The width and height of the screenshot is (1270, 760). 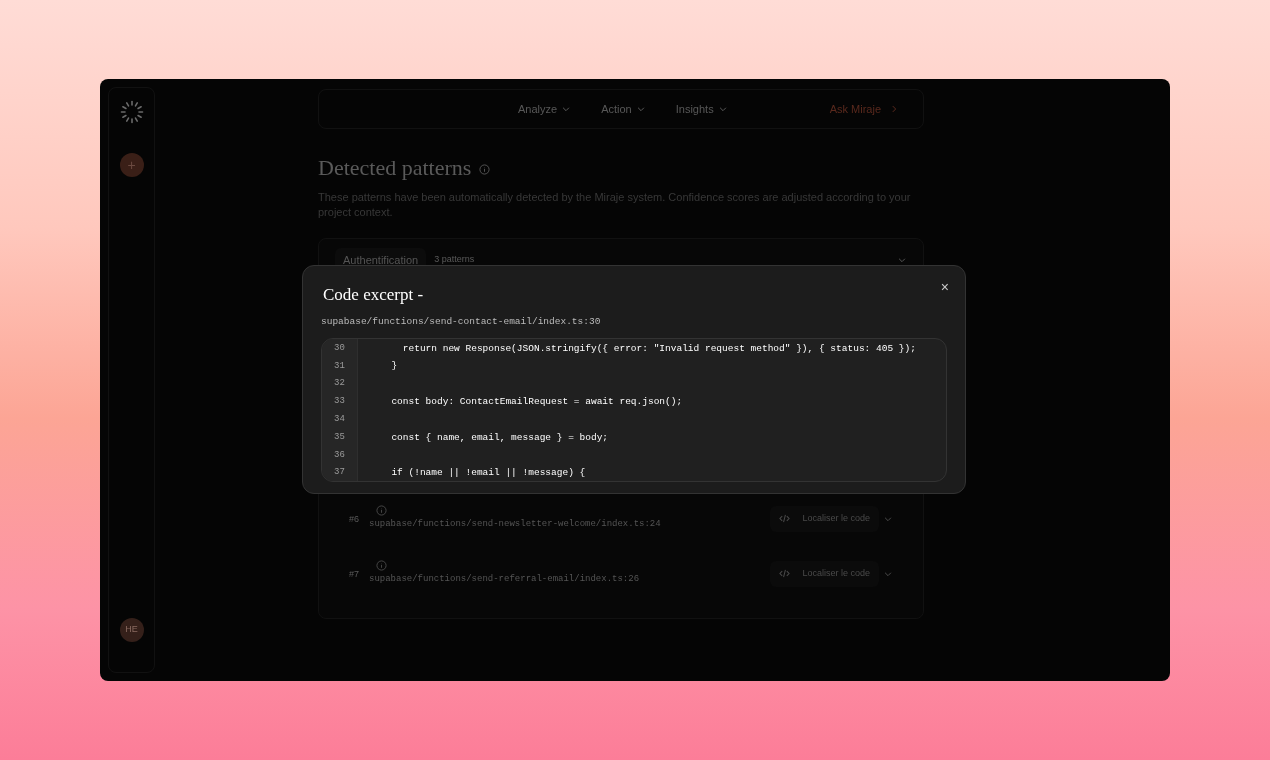 What do you see at coordinates (339, 348) in the screenshot?
I see `line-number: 30` at bounding box center [339, 348].